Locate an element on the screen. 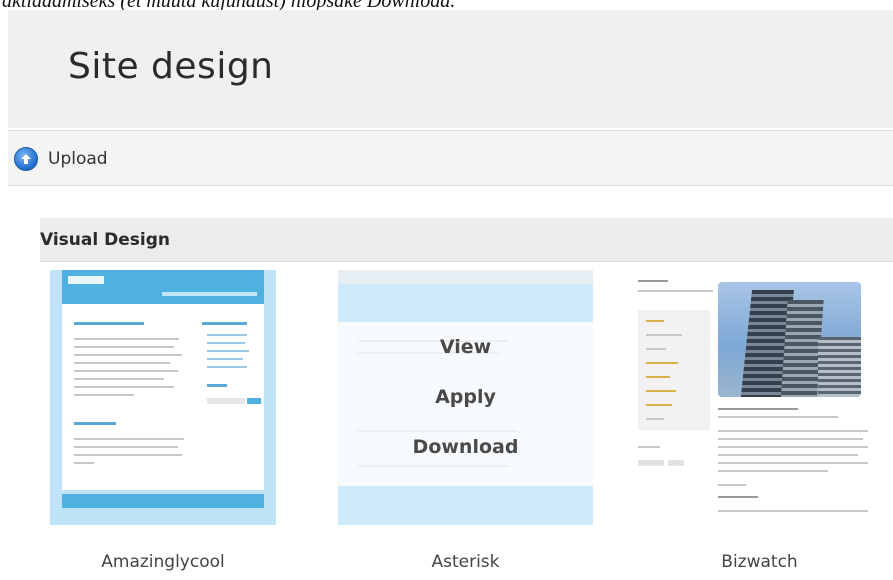 The height and width of the screenshot is (580, 893). theme-thumbnail-amazinglycool is located at coordinates (163, 397).